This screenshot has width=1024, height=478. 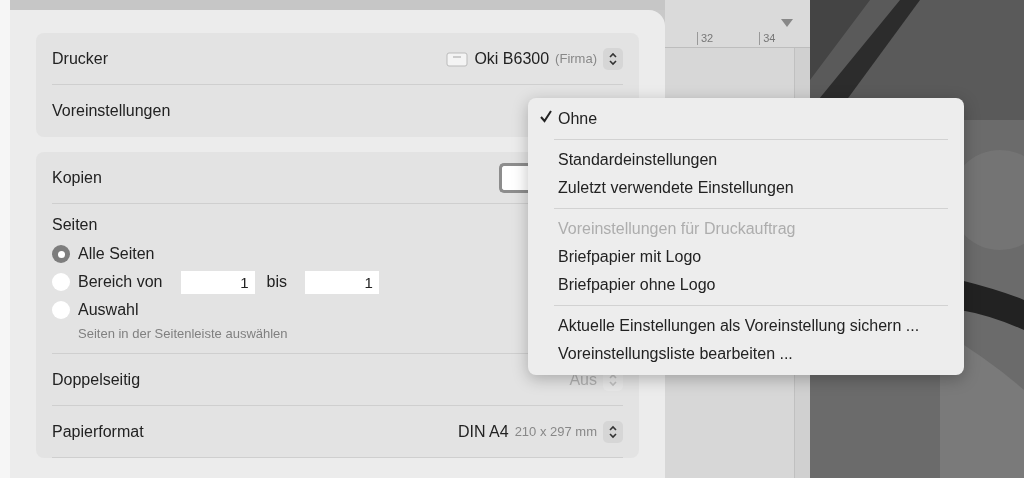 What do you see at coordinates (705, 38) in the screenshot?
I see `ruler-number: 32` at bounding box center [705, 38].